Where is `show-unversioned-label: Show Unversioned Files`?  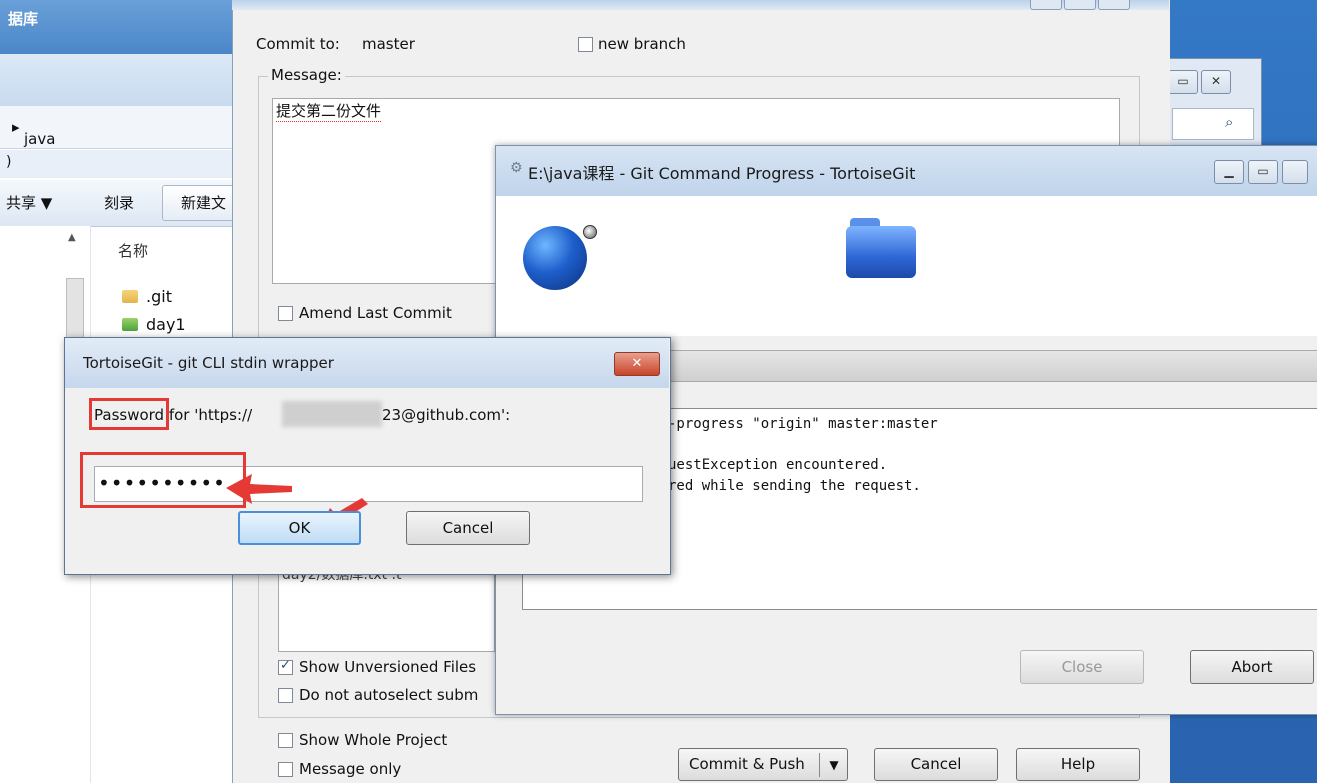 show-unversioned-label: Show Unversioned Files is located at coordinates (388, 667).